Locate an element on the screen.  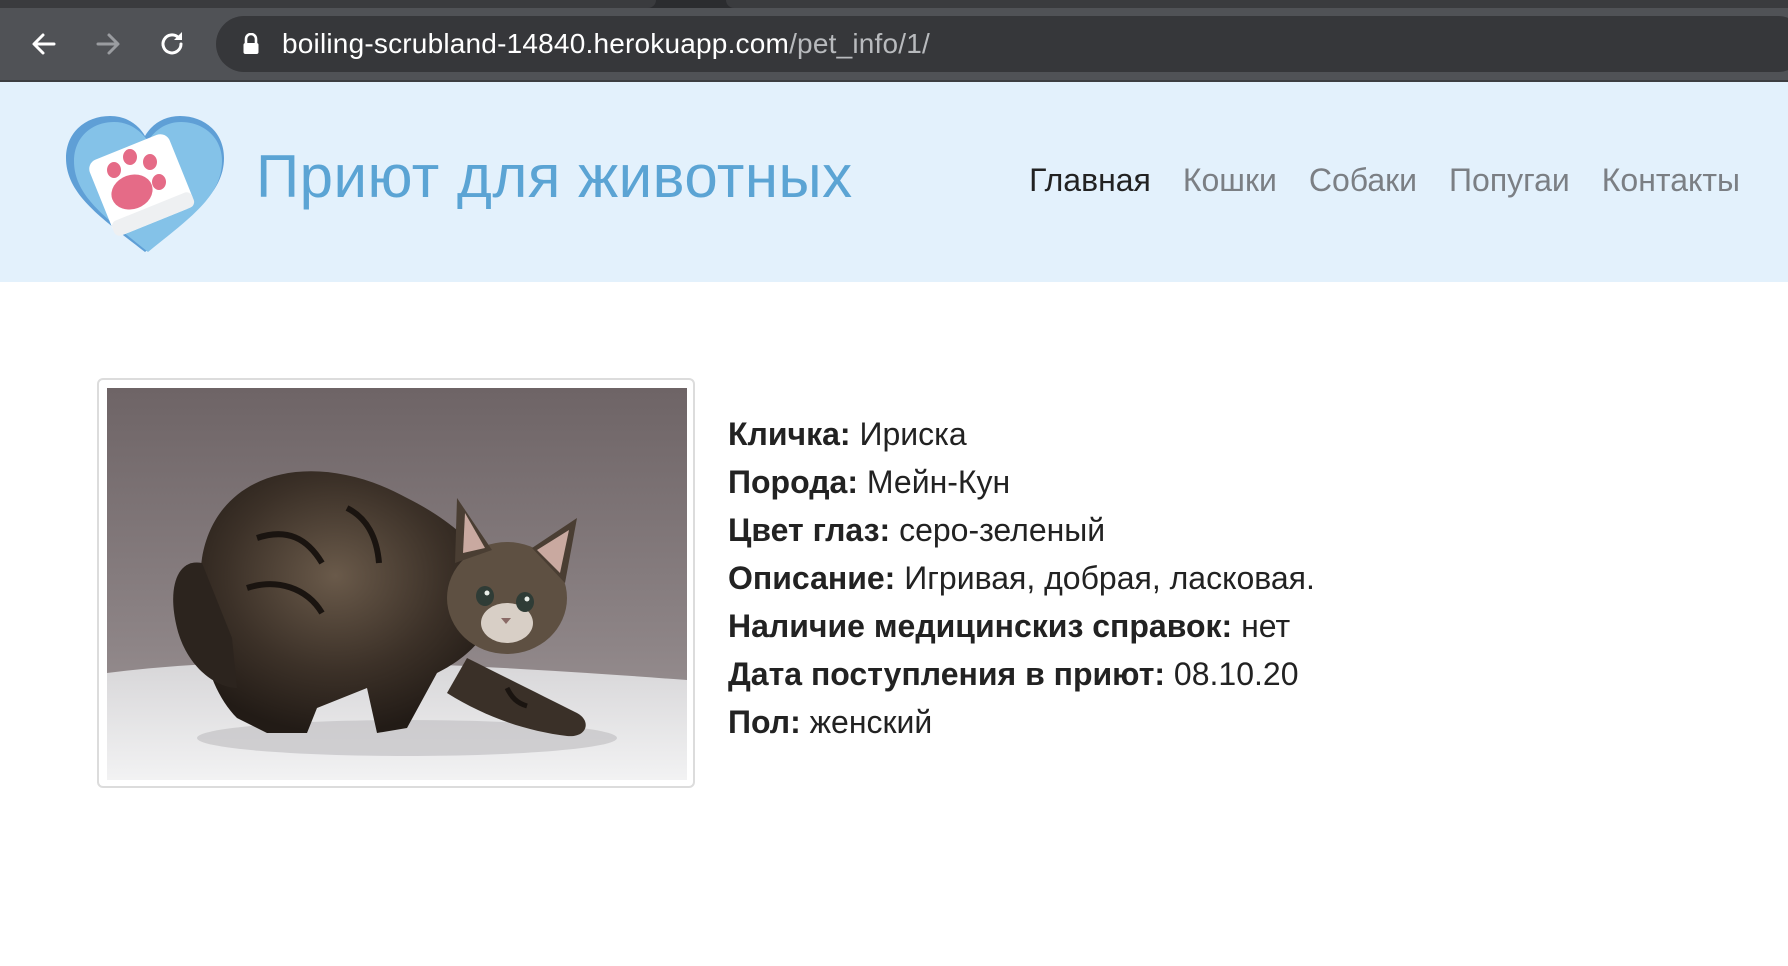
field-label: Кличка: is located at coordinates (789, 434).